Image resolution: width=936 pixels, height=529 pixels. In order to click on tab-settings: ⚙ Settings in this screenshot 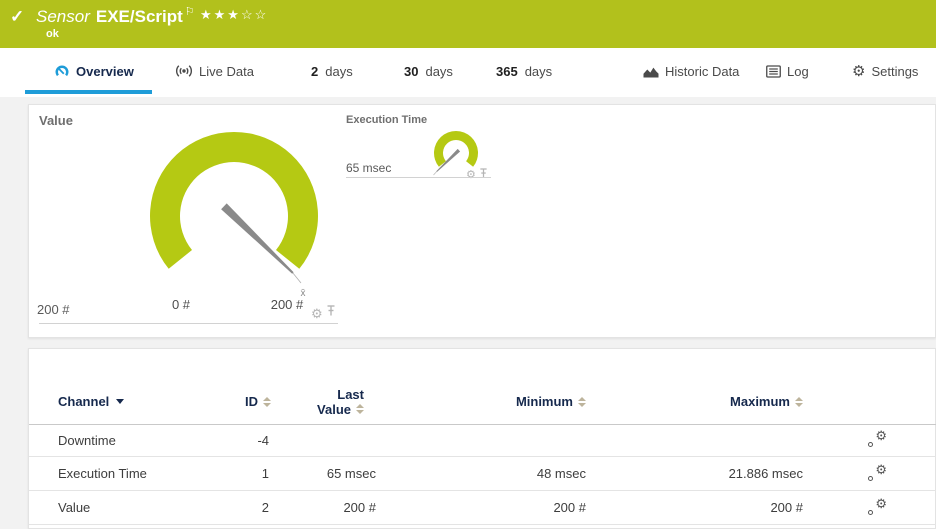, I will do `click(885, 71)`.